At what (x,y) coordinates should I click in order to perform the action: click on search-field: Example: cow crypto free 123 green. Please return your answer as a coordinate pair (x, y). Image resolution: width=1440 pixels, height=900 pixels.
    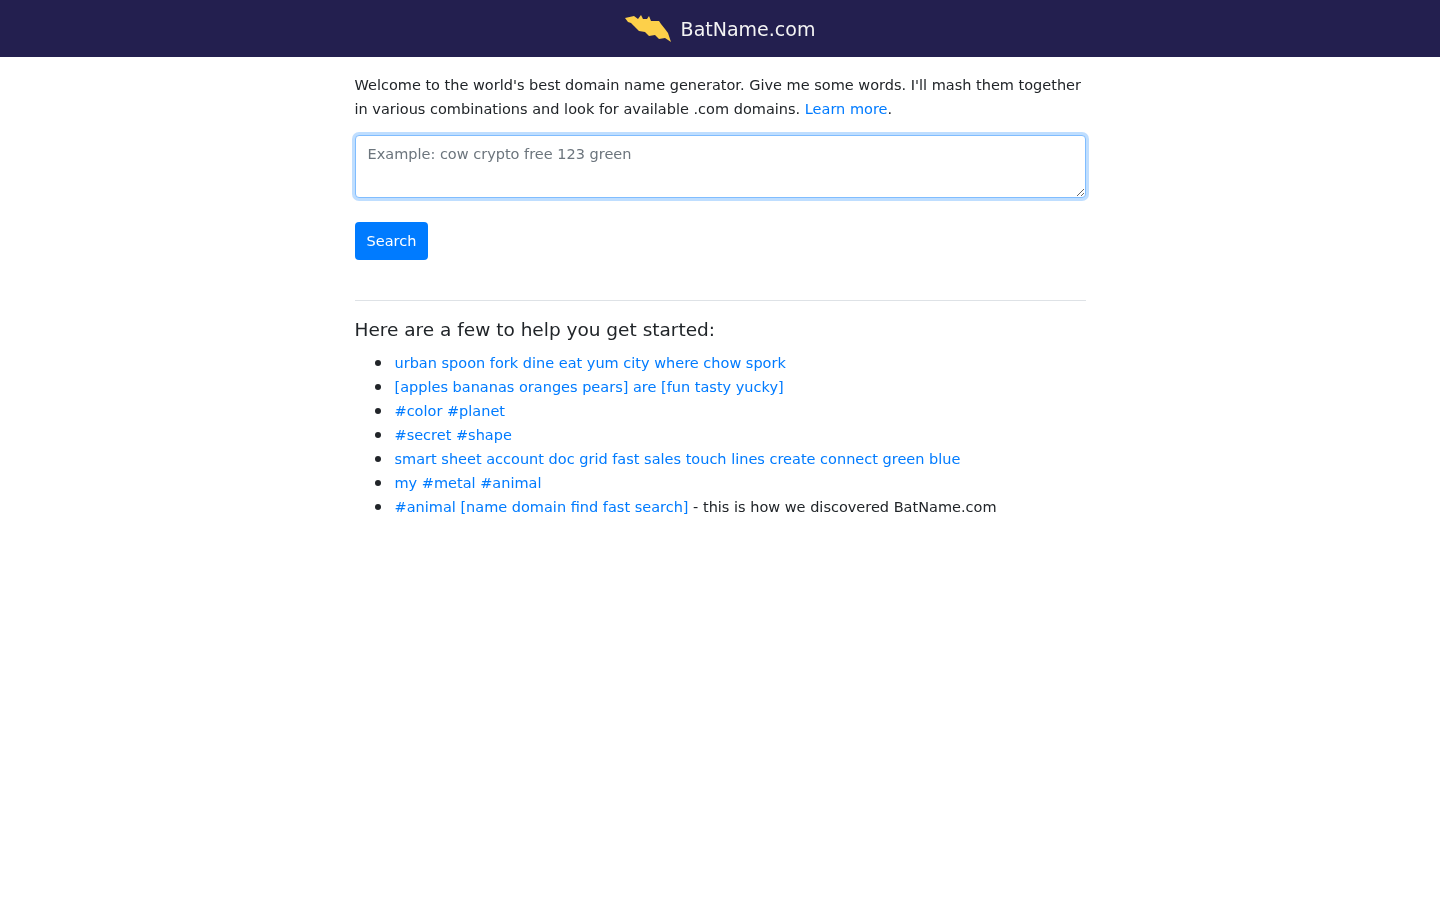
    Looking at the image, I should click on (720, 166).